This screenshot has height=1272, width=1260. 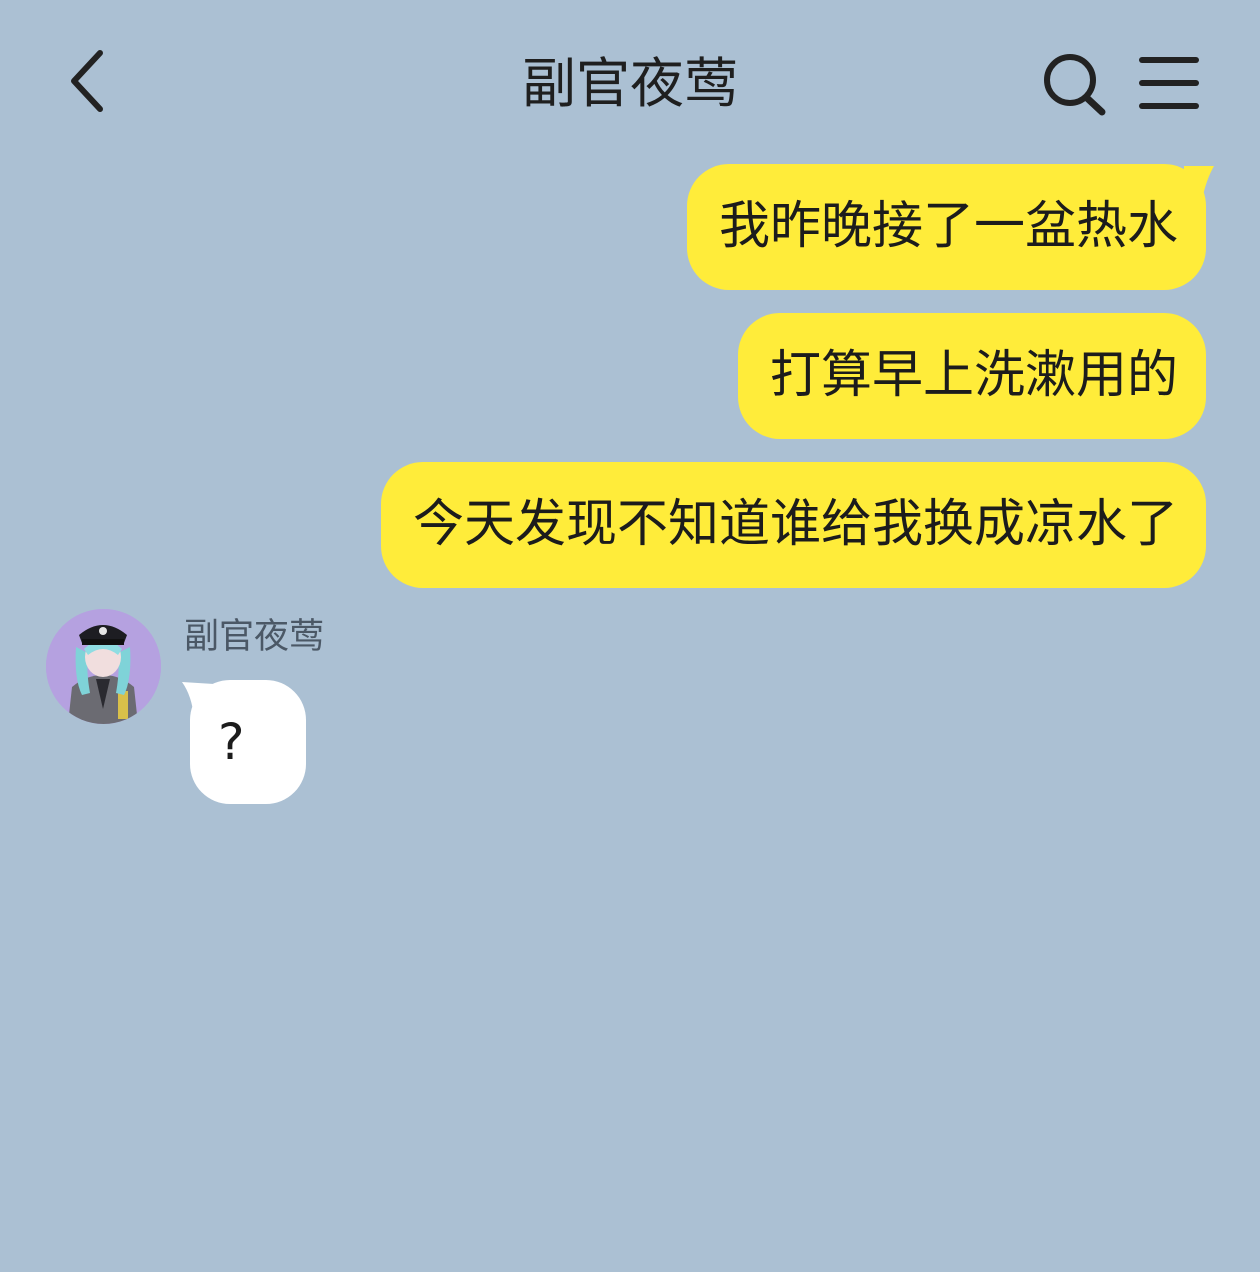 I want to click on menu-button, so click(x=1169, y=83).